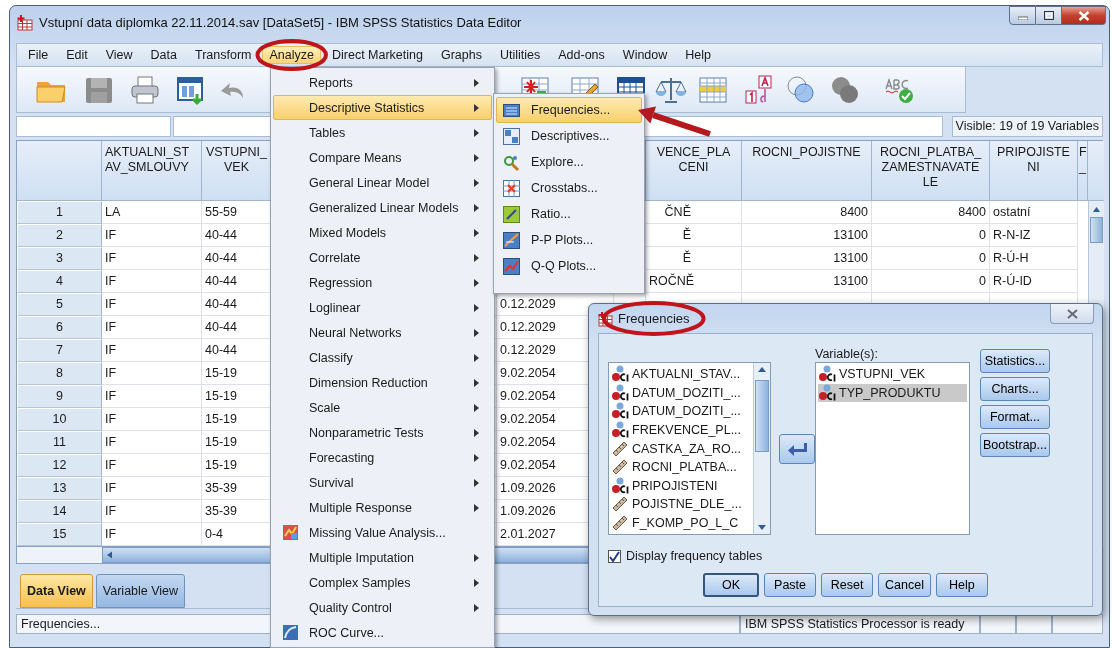 The height and width of the screenshot is (648, 1112). Describe the element at coordinates (883, 374) in the screenshot. I see `variable-name: VSTUPNI_VEK` at that location.